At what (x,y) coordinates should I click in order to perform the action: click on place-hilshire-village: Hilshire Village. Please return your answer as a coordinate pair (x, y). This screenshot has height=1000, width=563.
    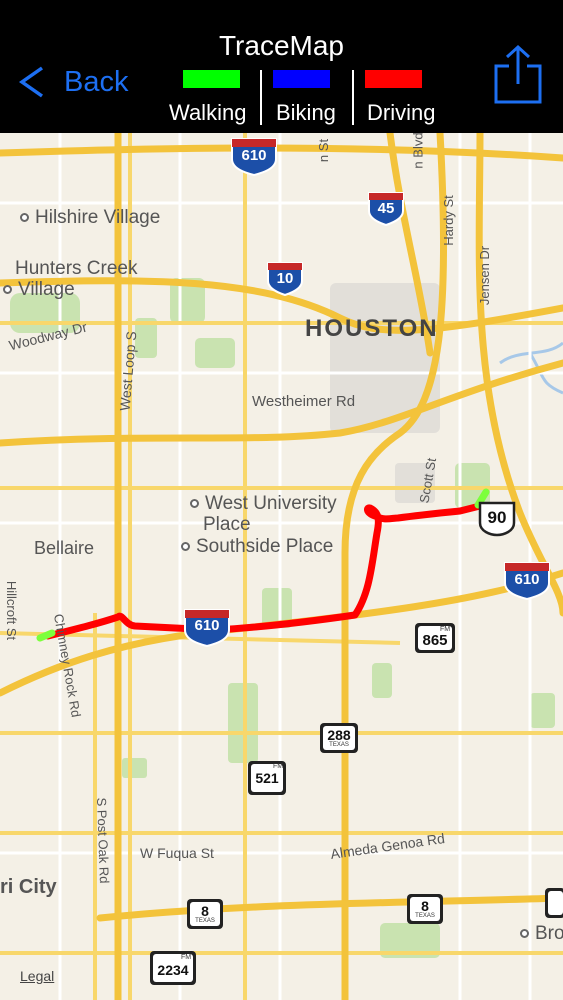
    Looking at the image, I should click on (90, 218).